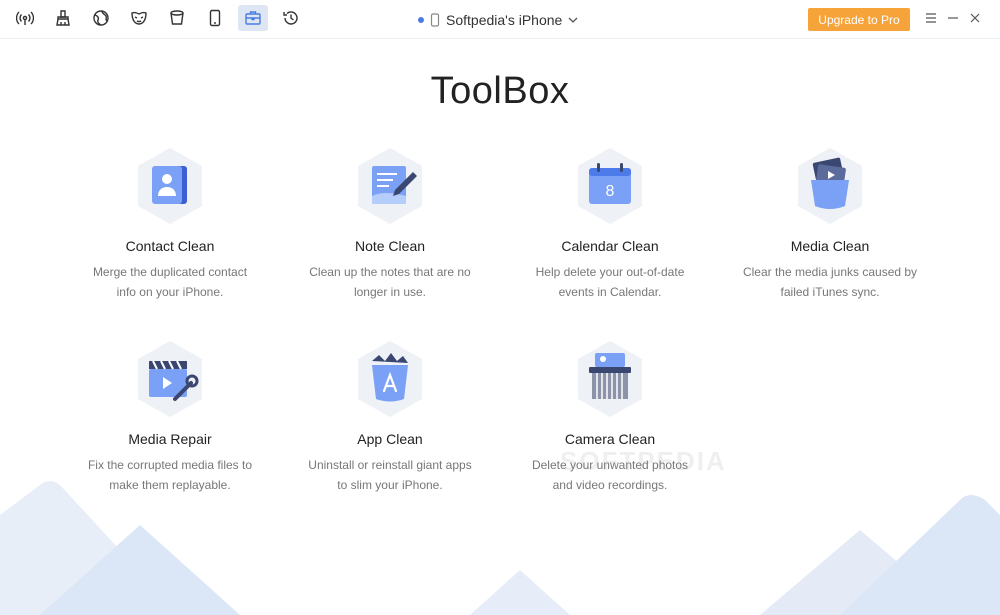 The image size is (1000, 615). Describe the element at coordinates (25, 18) in the screenshot. I see `wifi-icon` at that location.